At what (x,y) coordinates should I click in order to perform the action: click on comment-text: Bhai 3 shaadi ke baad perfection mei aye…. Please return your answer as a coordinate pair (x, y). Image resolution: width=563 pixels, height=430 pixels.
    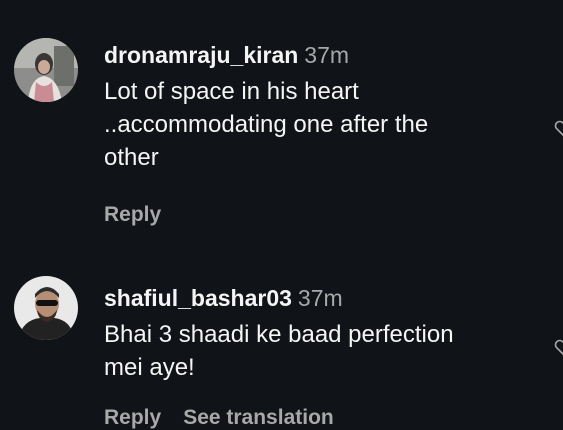
    Looking at the image, I should click on (279, 351).